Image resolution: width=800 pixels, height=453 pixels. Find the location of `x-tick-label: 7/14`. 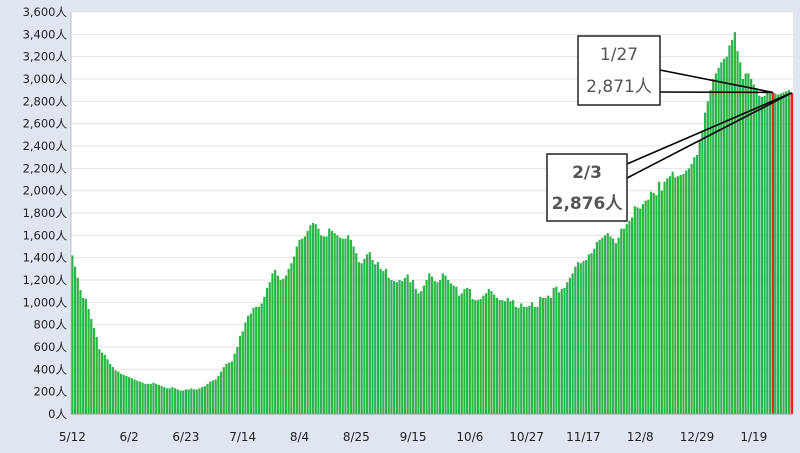

x-tick-label: 7/14 is located at coordinates (242, 437).